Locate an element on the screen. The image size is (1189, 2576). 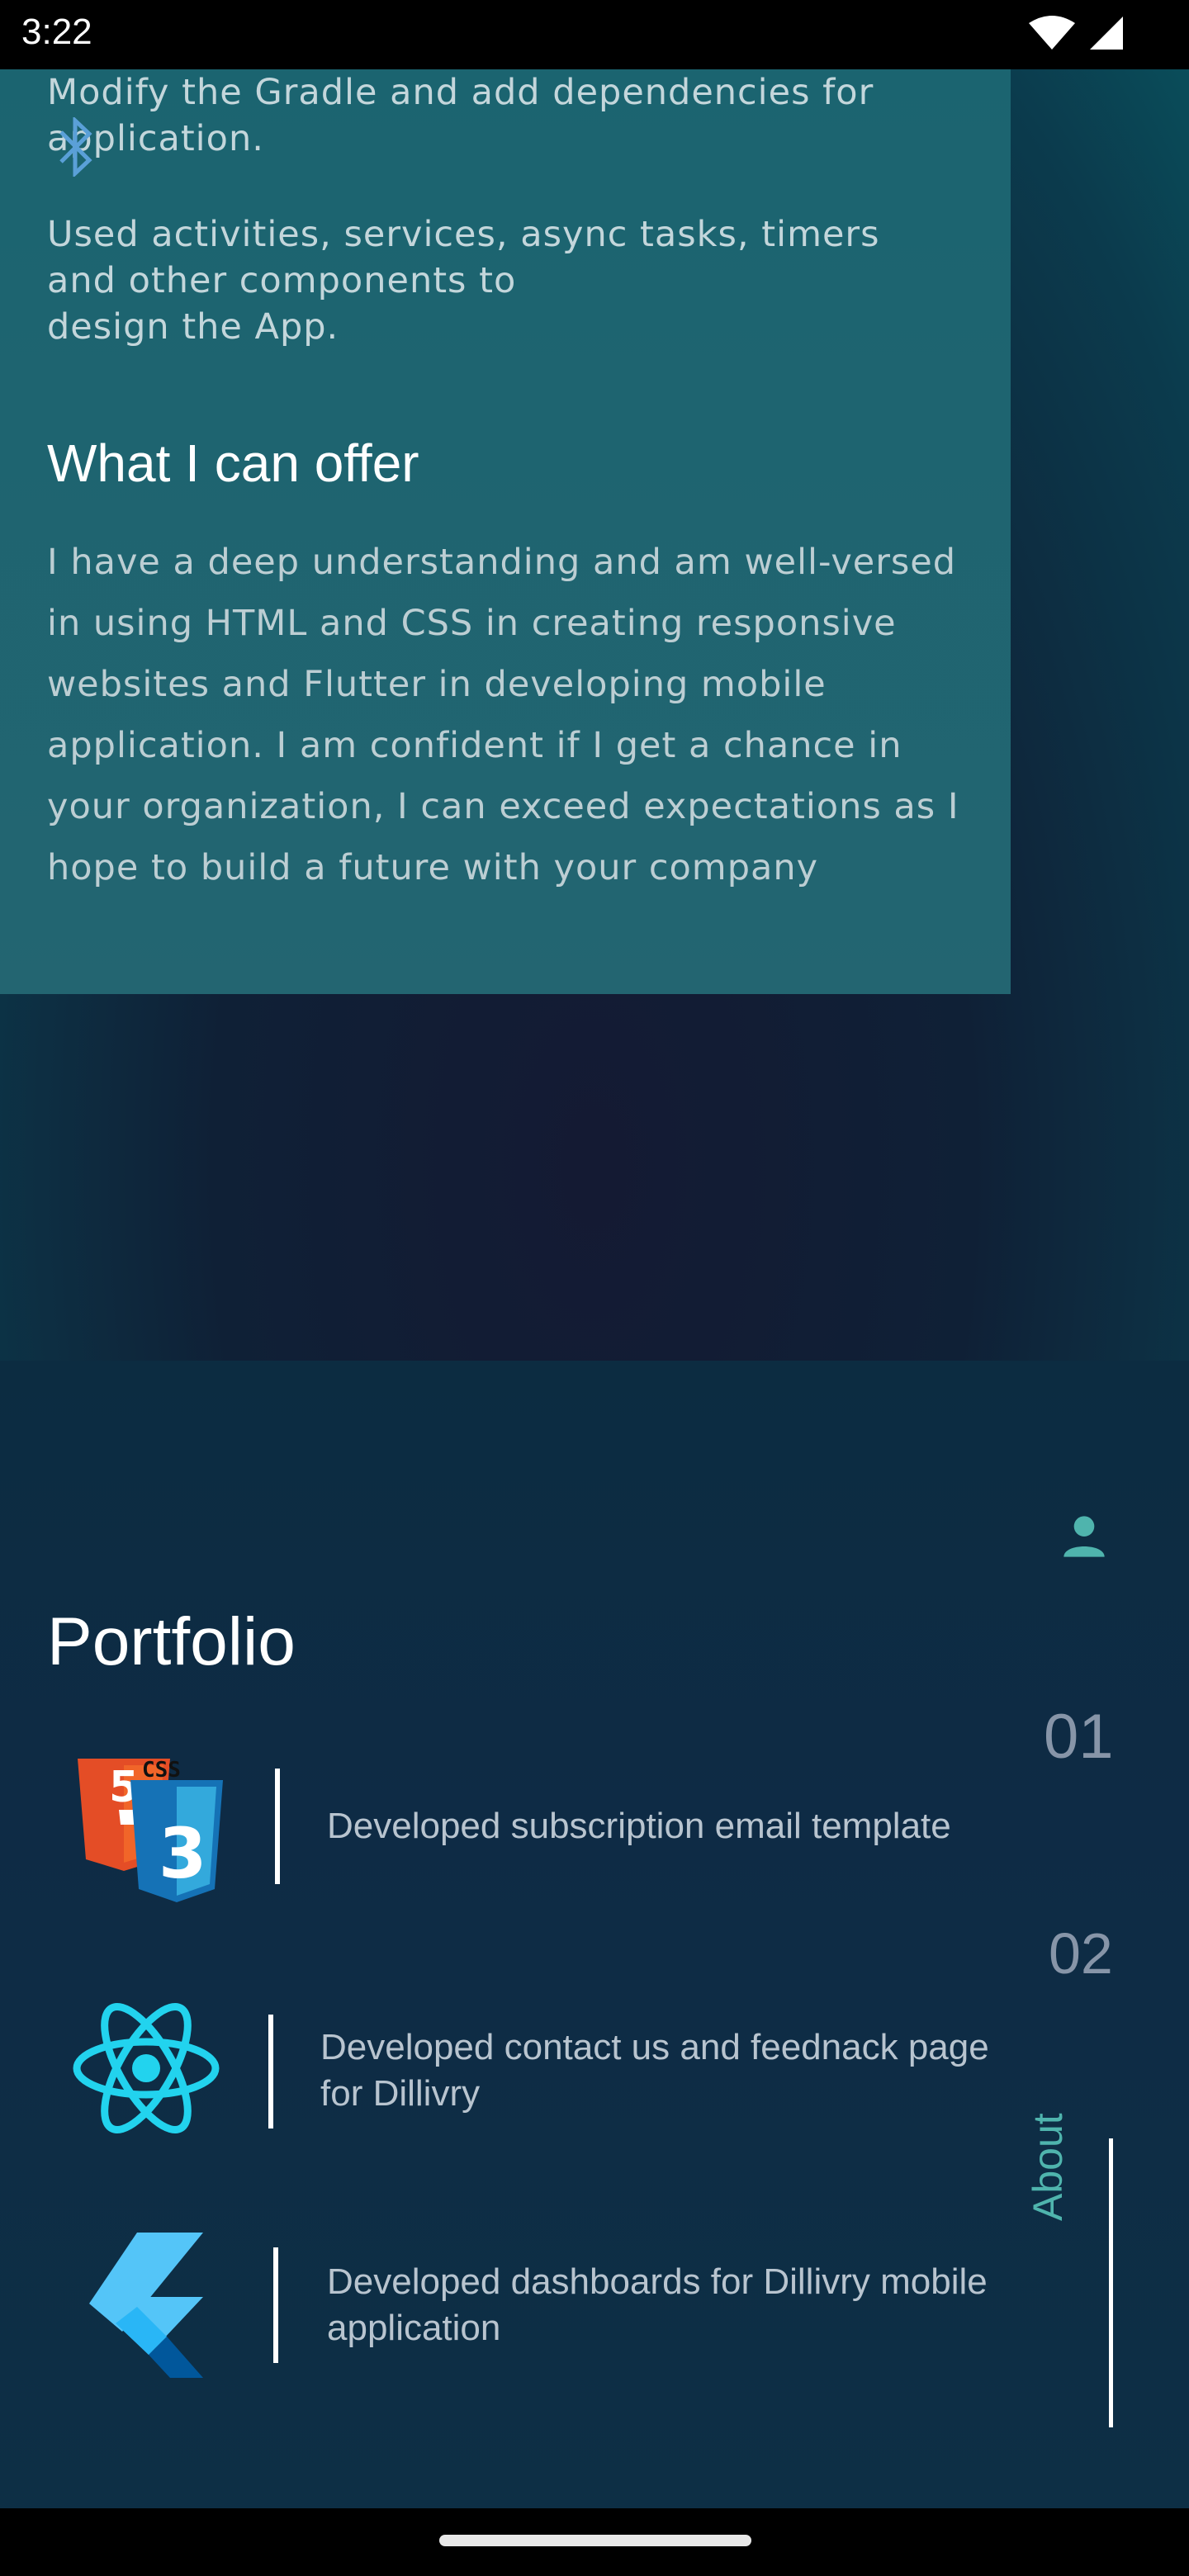
react-icon is located at coordinates (146, 2068).